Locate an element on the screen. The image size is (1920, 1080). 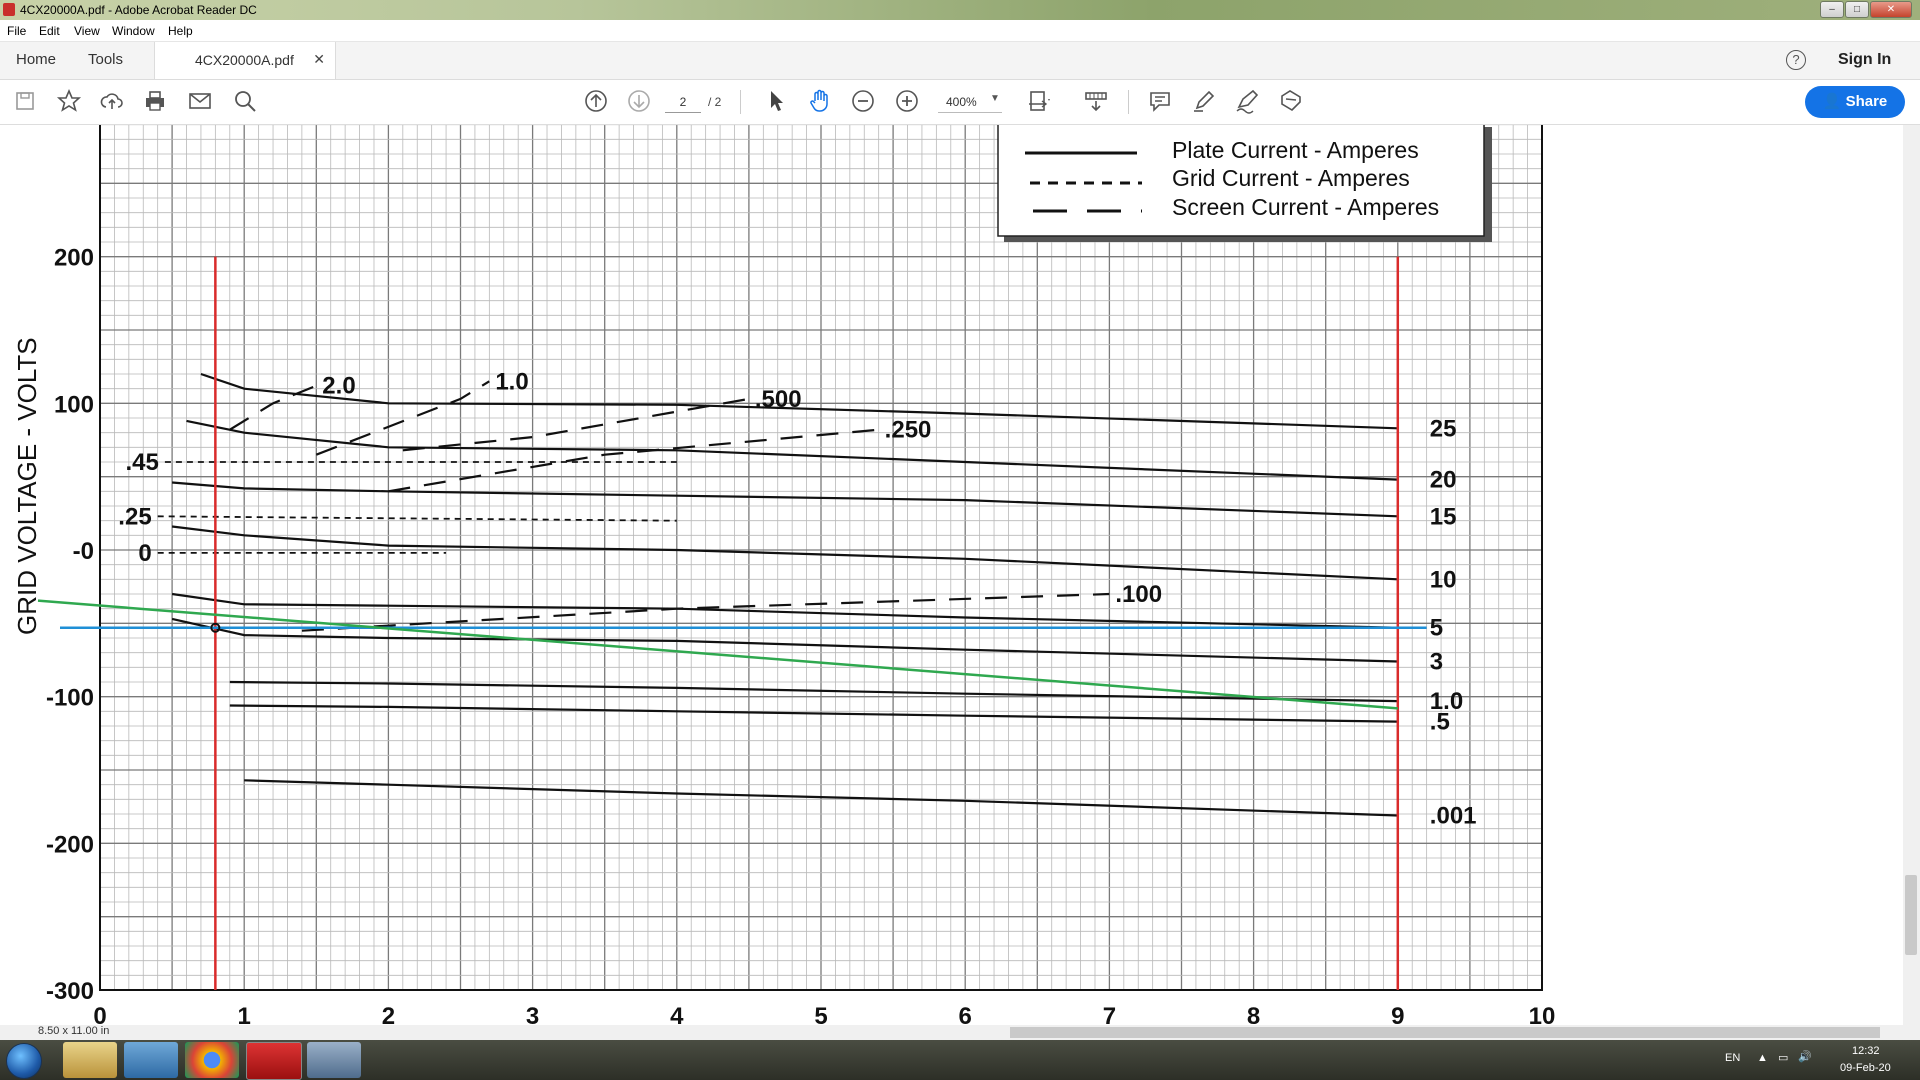
x-tick-label: 10 is located at coordinates (1542, 1014).